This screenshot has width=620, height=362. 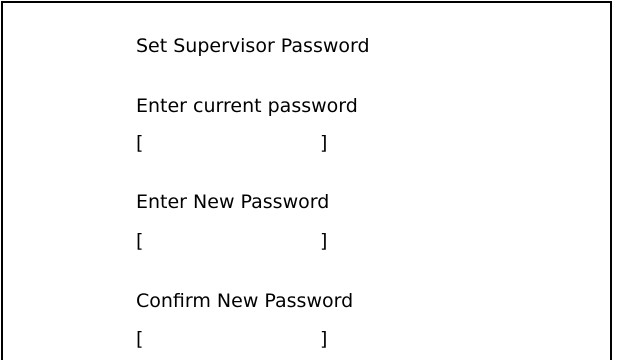 I want to click on confirm-password-label: Confirm New Password, so click(x=245, y=301).